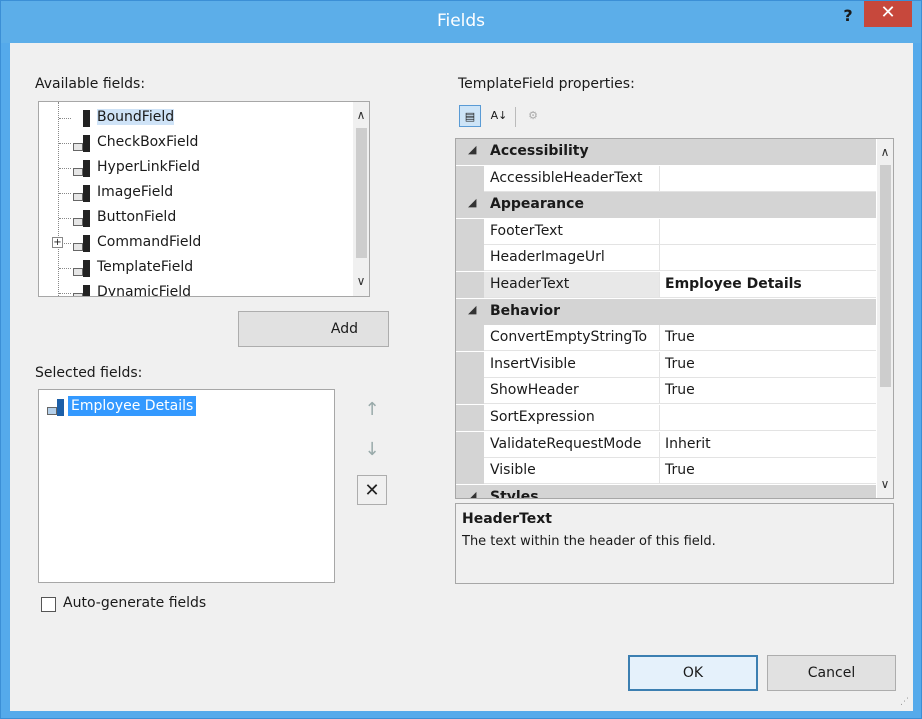  I want to click on expand-icon: +, so click(57, 242).